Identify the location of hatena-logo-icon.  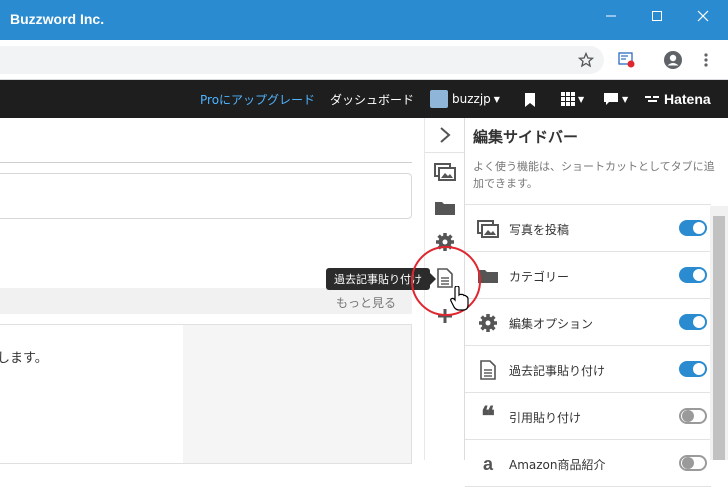
(652, 99).